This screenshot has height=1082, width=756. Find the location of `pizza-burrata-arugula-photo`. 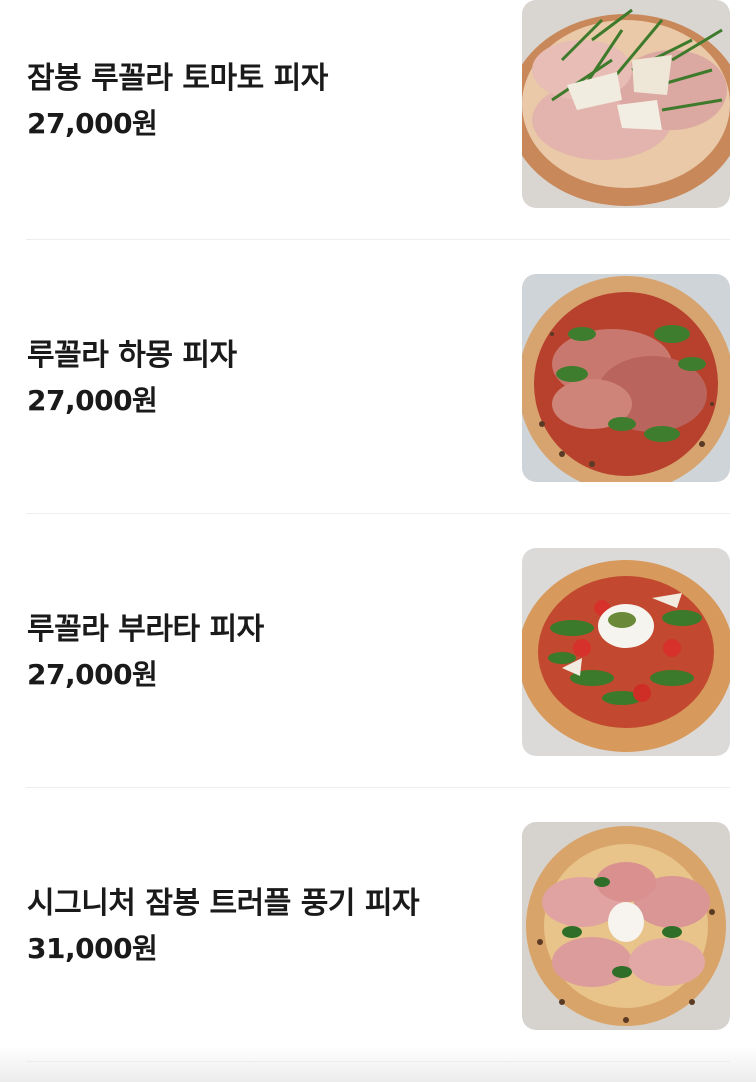

pizza-burrata-arugula-photo is located at coordinates (626, 652).